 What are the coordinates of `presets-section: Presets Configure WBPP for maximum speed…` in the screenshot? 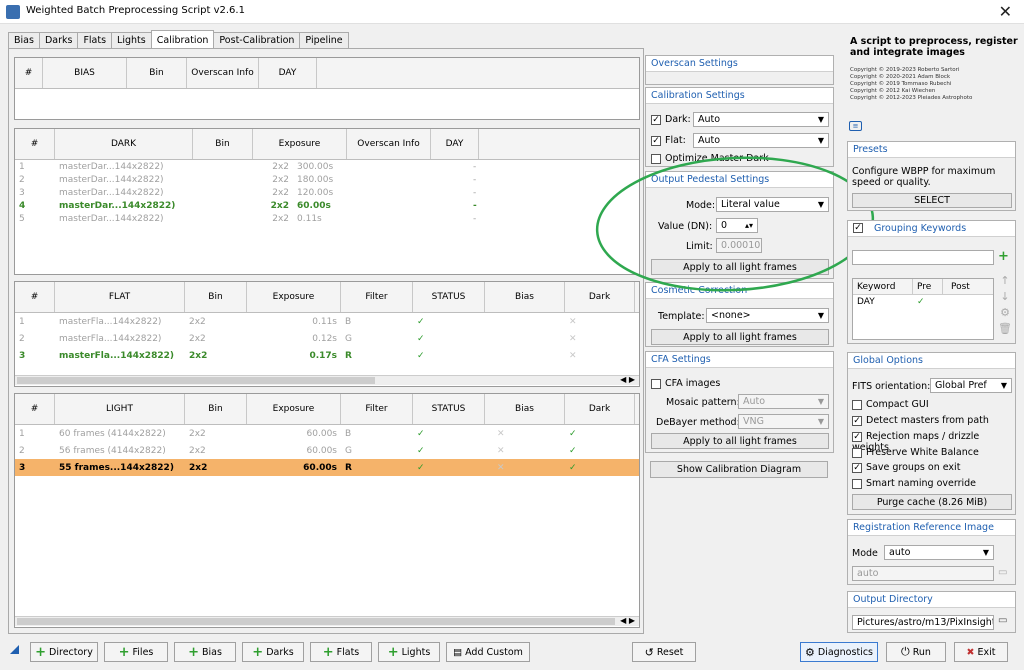 It's located at (931, 176).